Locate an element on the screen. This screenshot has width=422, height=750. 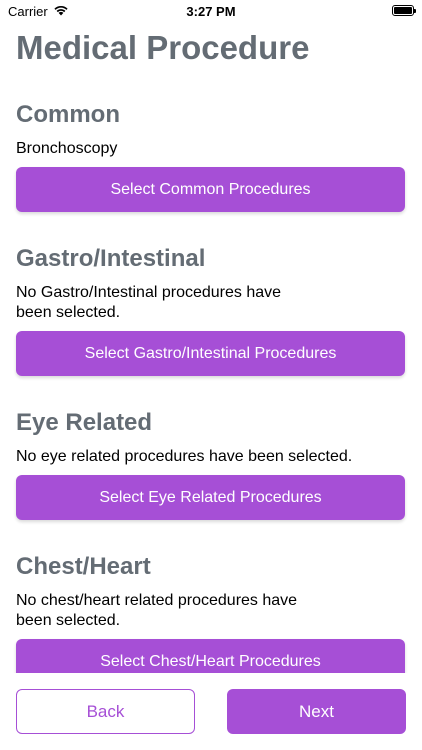
select-chest-procedures-button: Select Chest/Heart Procedures is located at coordinates (210, 656).